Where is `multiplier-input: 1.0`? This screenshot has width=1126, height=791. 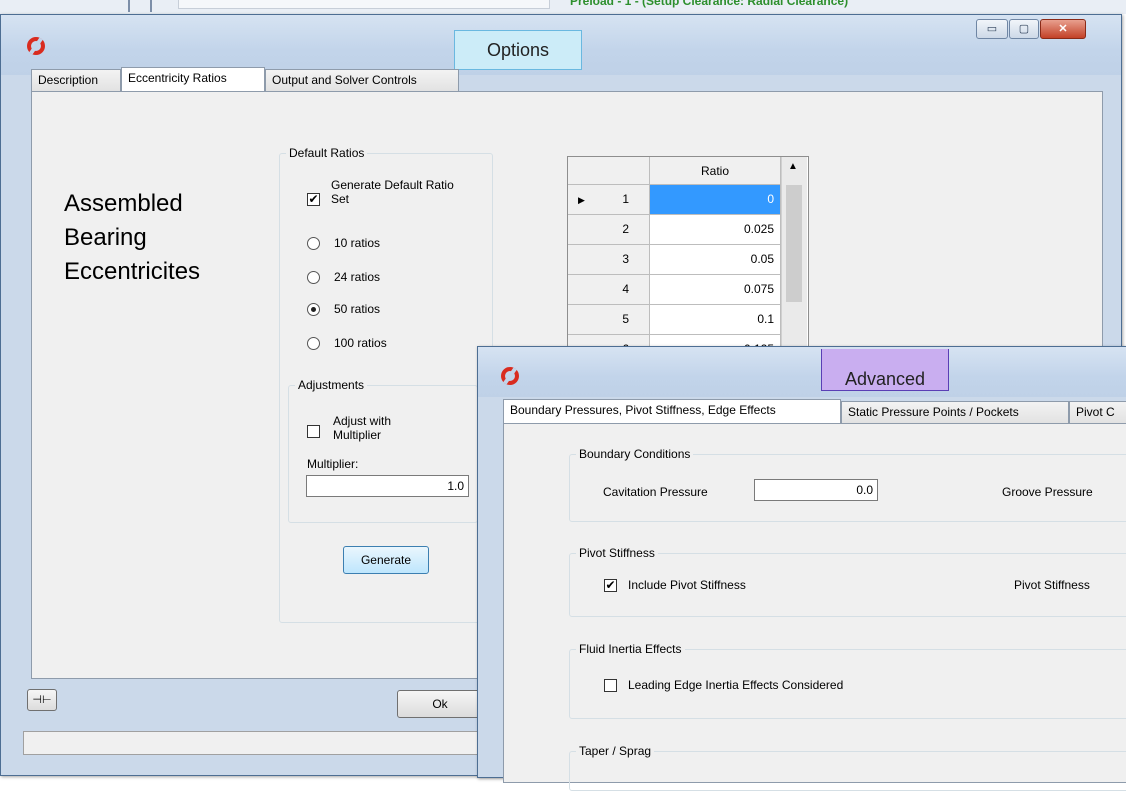 multiplier-input: 1.0 is located at coordinates (387, 486).